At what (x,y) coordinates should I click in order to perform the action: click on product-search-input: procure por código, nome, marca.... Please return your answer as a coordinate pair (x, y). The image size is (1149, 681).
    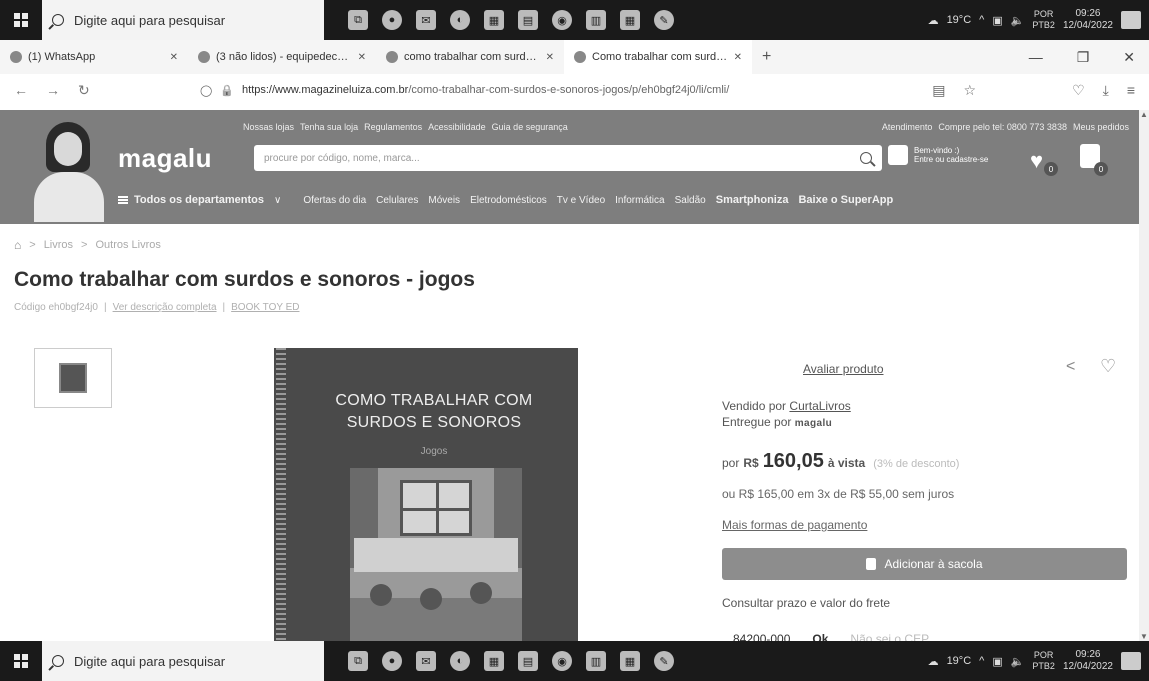
    Looking at the image, I should click on (568, 158).